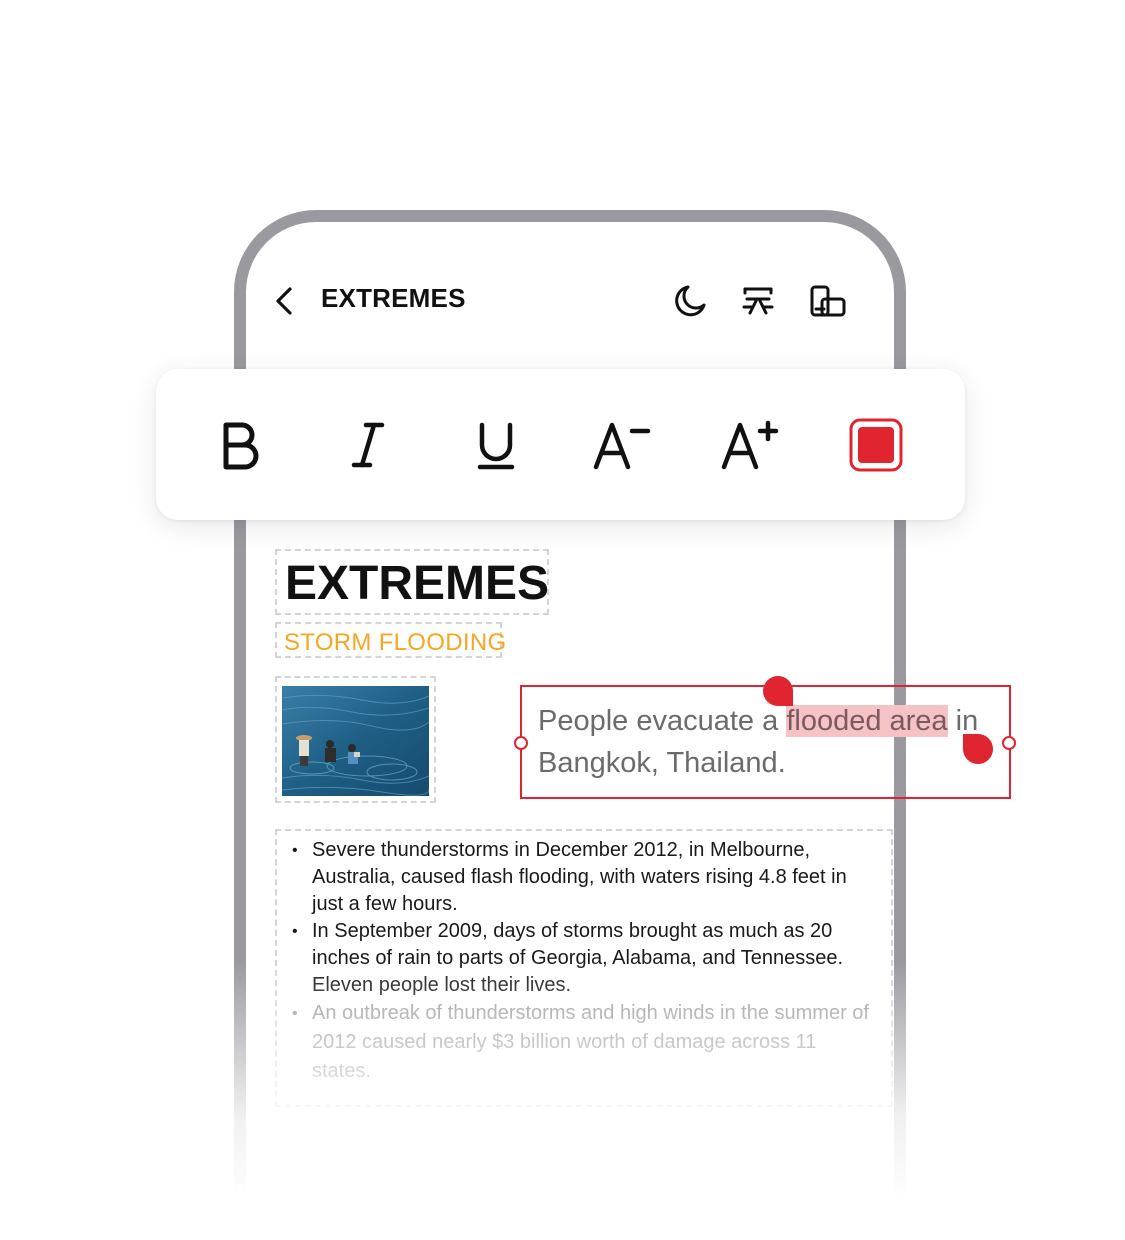 The height and width of the screenshot is (1240, 1125). What do you see at coordinates (284, 301) in the screenshot?
I see `back-chevron-icon` at bounding box center [284, 301].